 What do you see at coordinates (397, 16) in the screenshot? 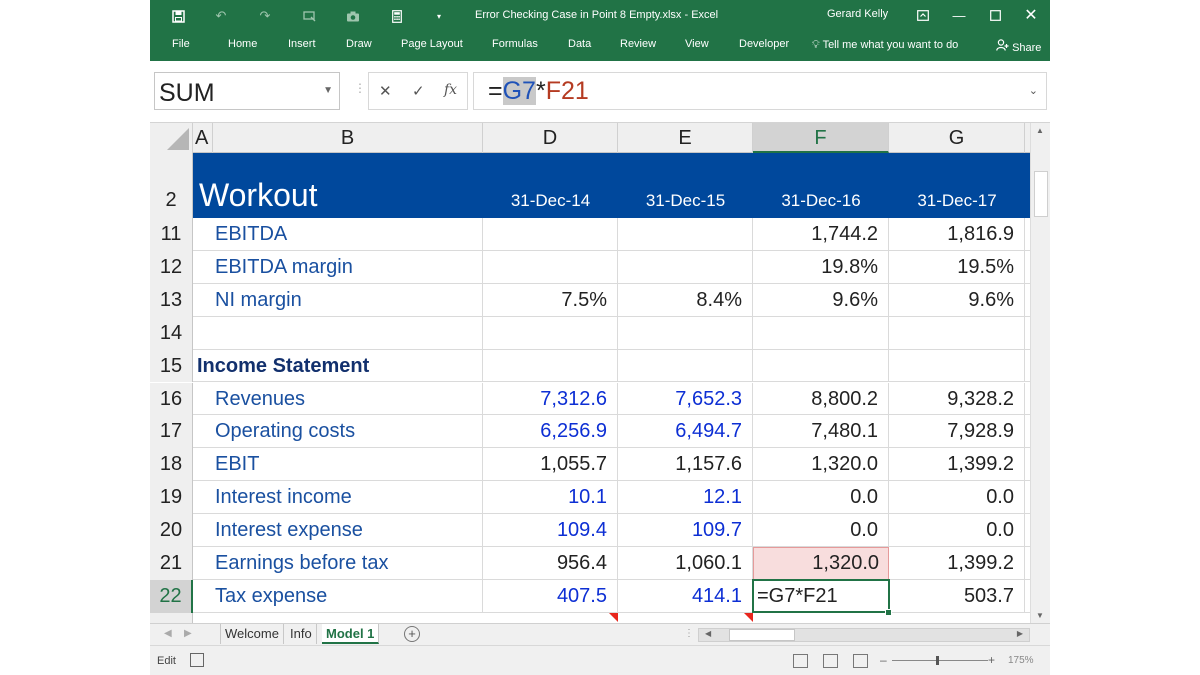
I see `calculator-icon` at bounding box center [397, 16].